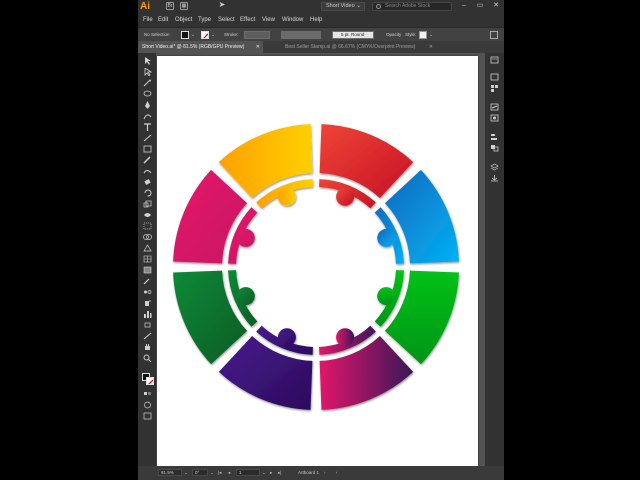  Describe the element at coordinates (292, 20) in the screenshot. I see `menu-window: Window` at that location.